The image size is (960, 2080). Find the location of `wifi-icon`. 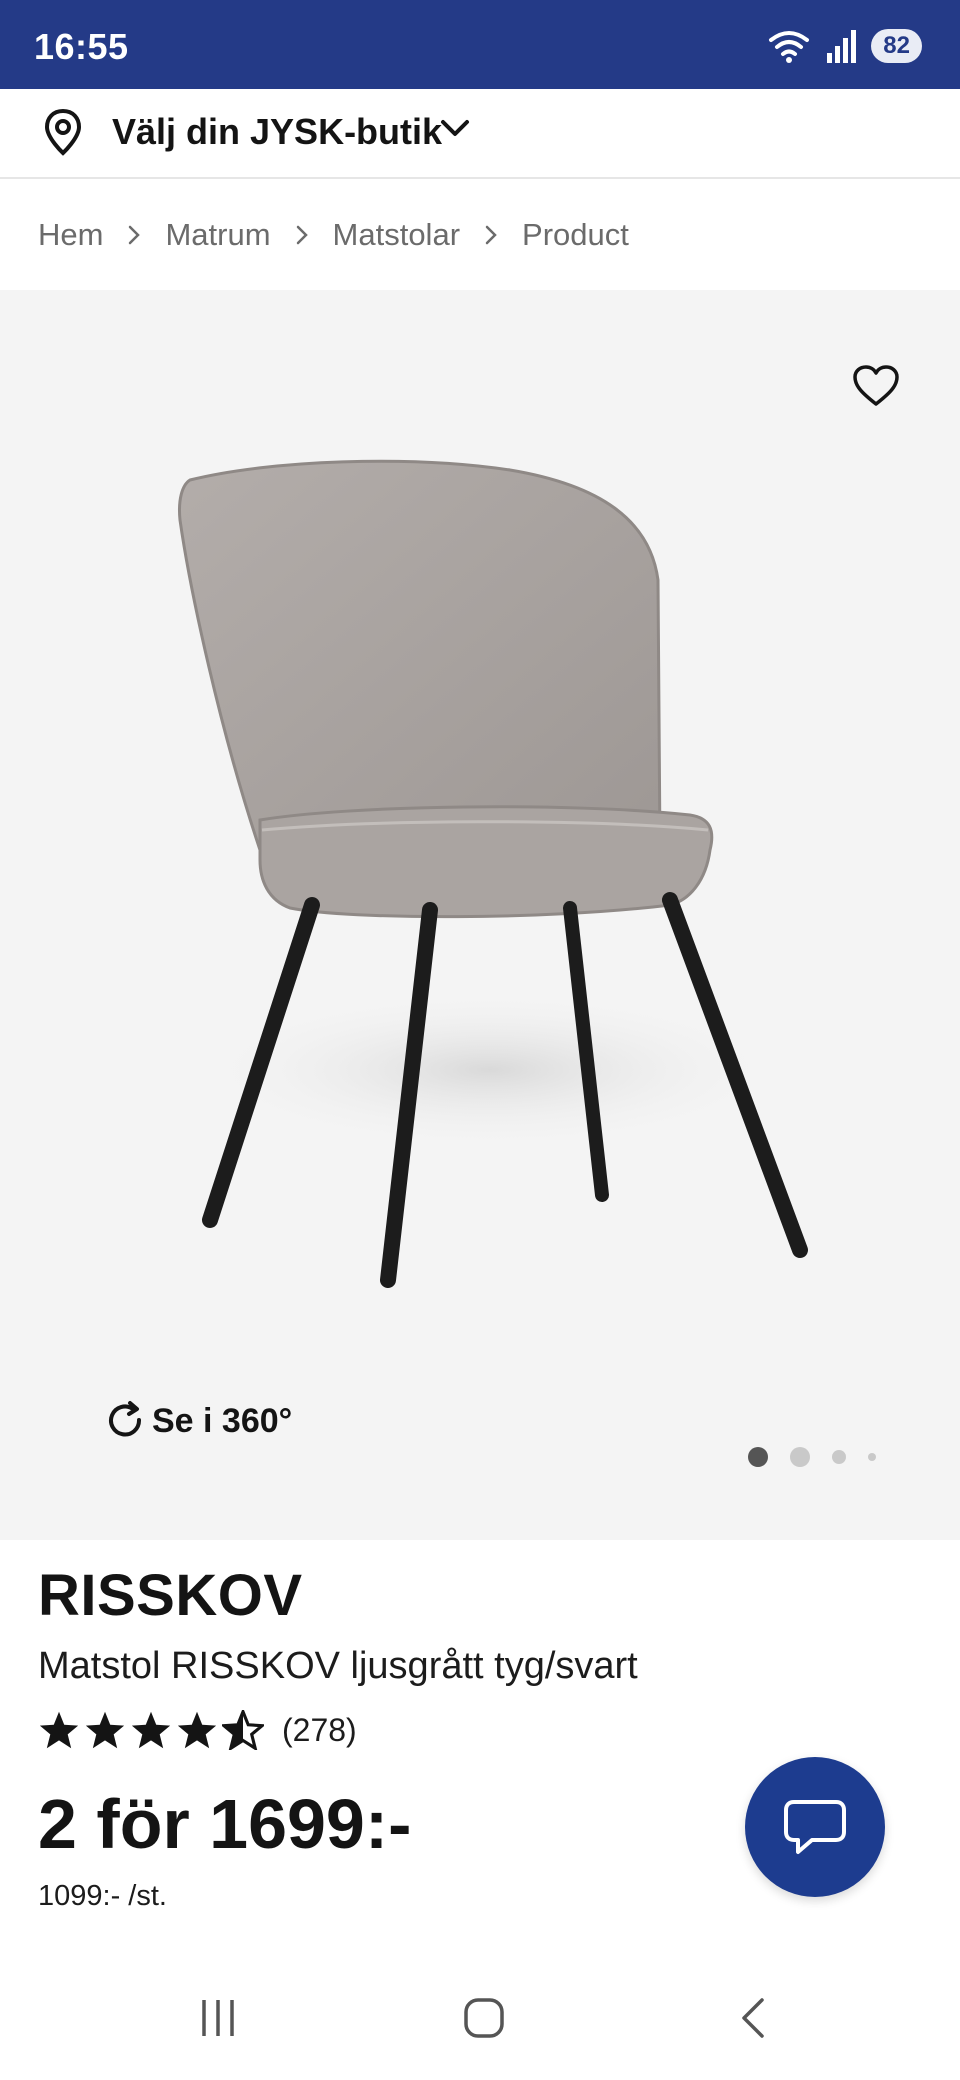

wifi-icon is located at coordinates (789, 47).